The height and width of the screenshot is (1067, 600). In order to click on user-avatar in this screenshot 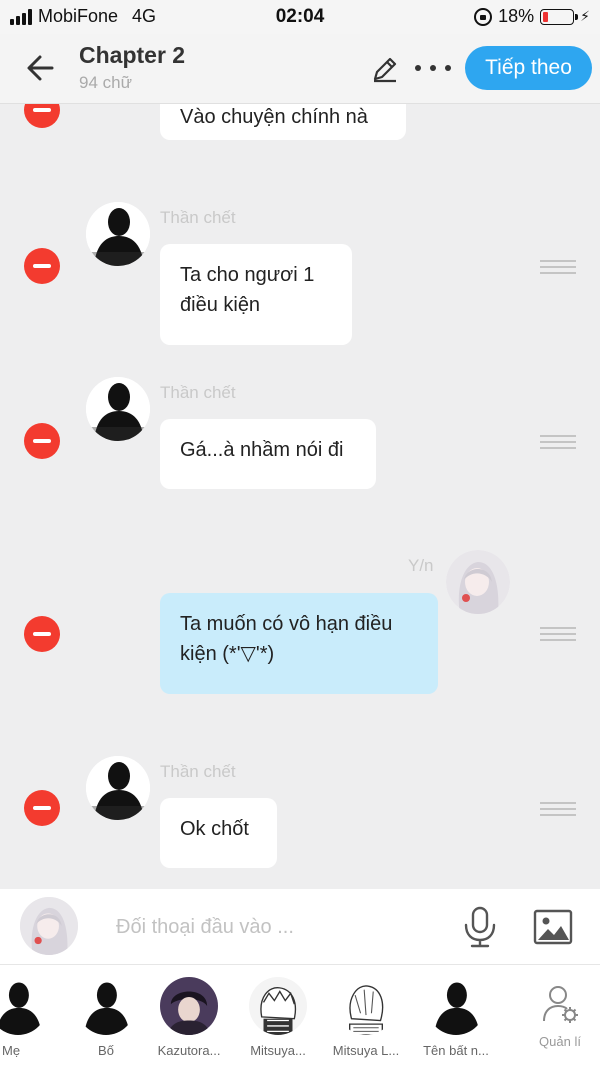, I will do `click(478, 582)`.